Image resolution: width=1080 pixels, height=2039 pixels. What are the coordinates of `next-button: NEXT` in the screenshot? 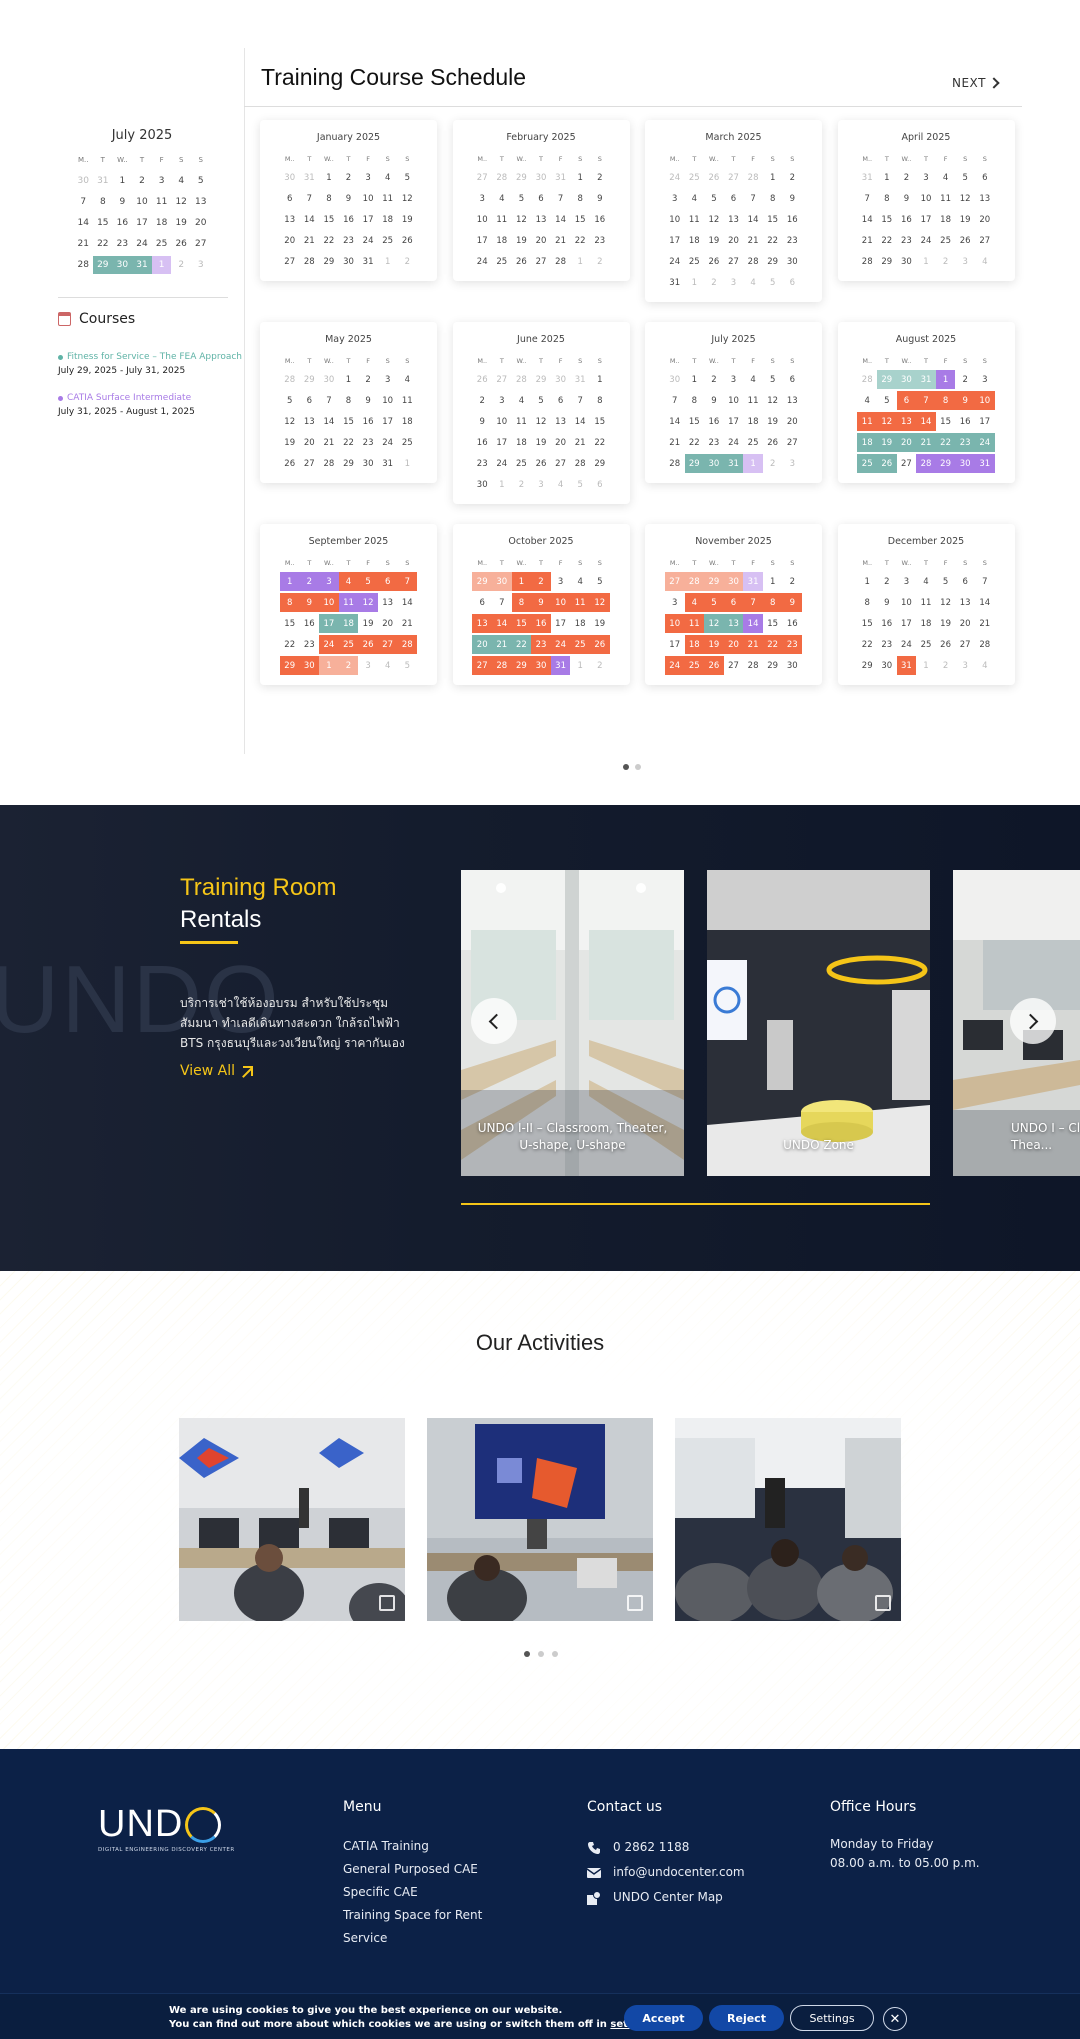 It's located at (976, 83).